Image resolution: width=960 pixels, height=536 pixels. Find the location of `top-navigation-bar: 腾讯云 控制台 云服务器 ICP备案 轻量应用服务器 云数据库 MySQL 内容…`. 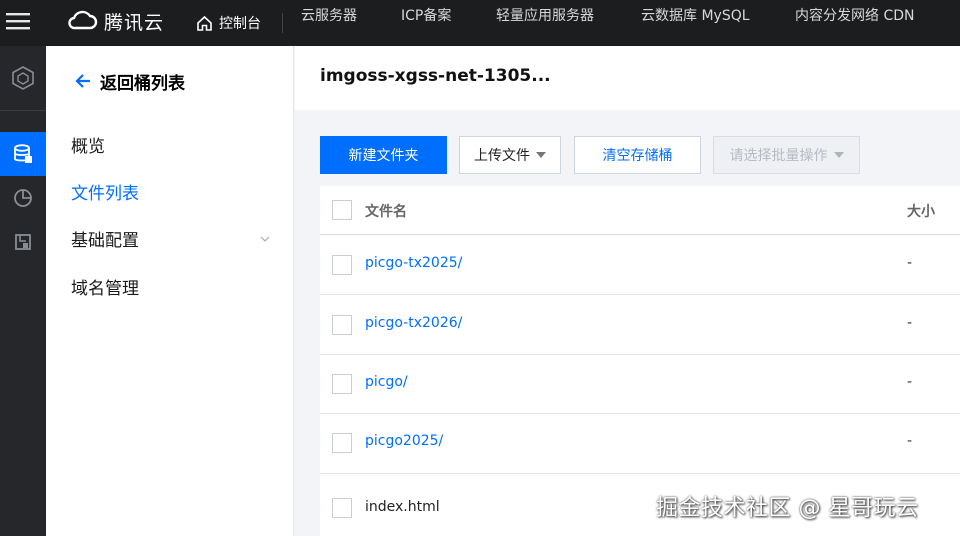

top-navigation-bar: 腾讯云 控制台 云服务器 ICP备案 轻量应用服务器 云数据库 MySQL 内容… is located at coordinates (480, 23).